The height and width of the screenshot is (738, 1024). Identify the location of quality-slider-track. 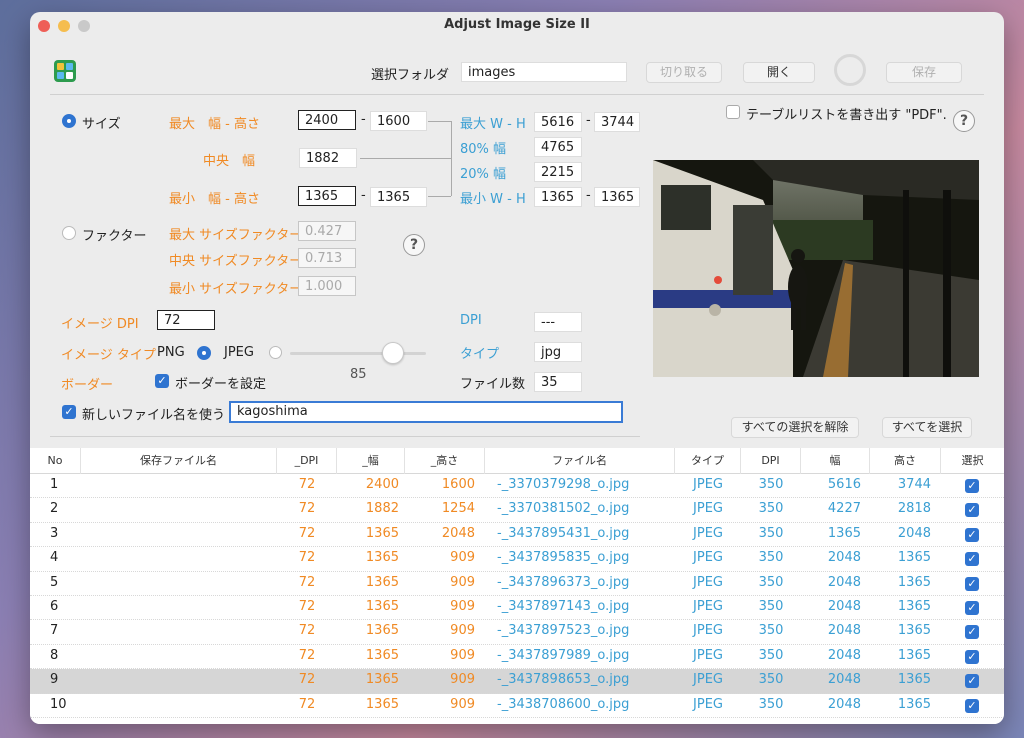
(358, 353).